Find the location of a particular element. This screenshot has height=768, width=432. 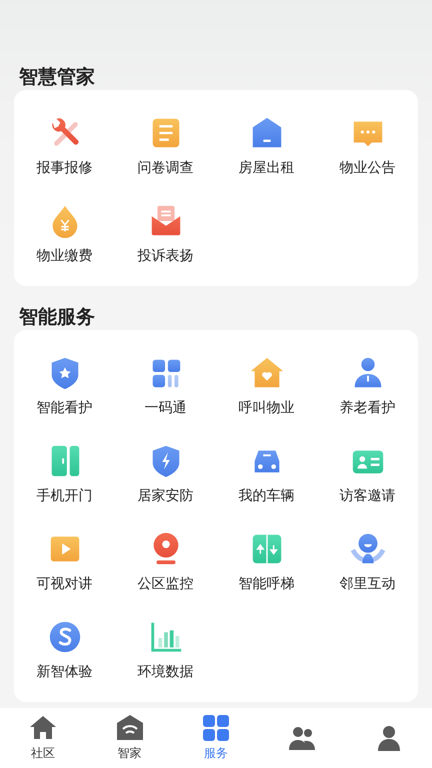

service-item: 房屋出租 is located at coordinates (266, 146).